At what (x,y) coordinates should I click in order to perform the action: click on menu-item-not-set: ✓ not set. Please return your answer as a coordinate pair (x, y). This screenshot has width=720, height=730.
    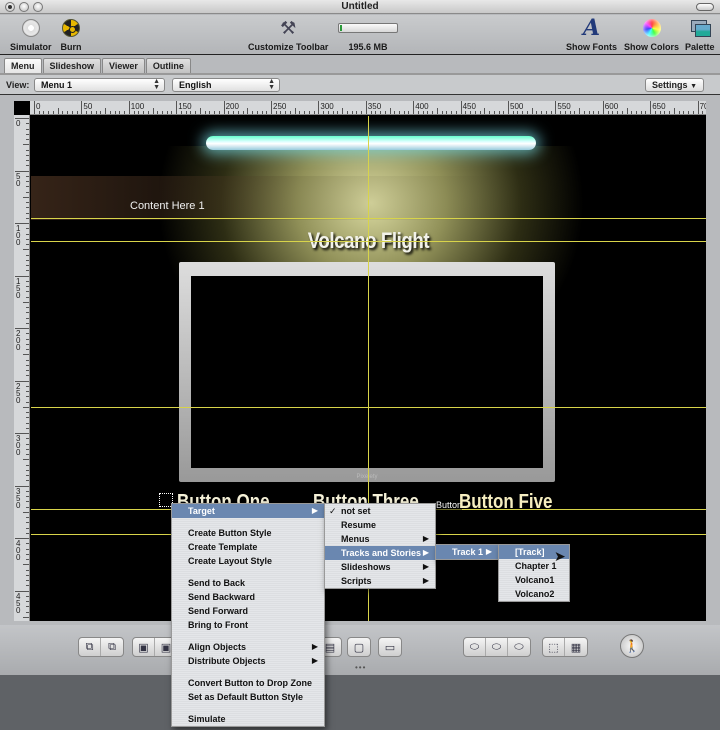
    Looking at the image, I should click on (380, 511).